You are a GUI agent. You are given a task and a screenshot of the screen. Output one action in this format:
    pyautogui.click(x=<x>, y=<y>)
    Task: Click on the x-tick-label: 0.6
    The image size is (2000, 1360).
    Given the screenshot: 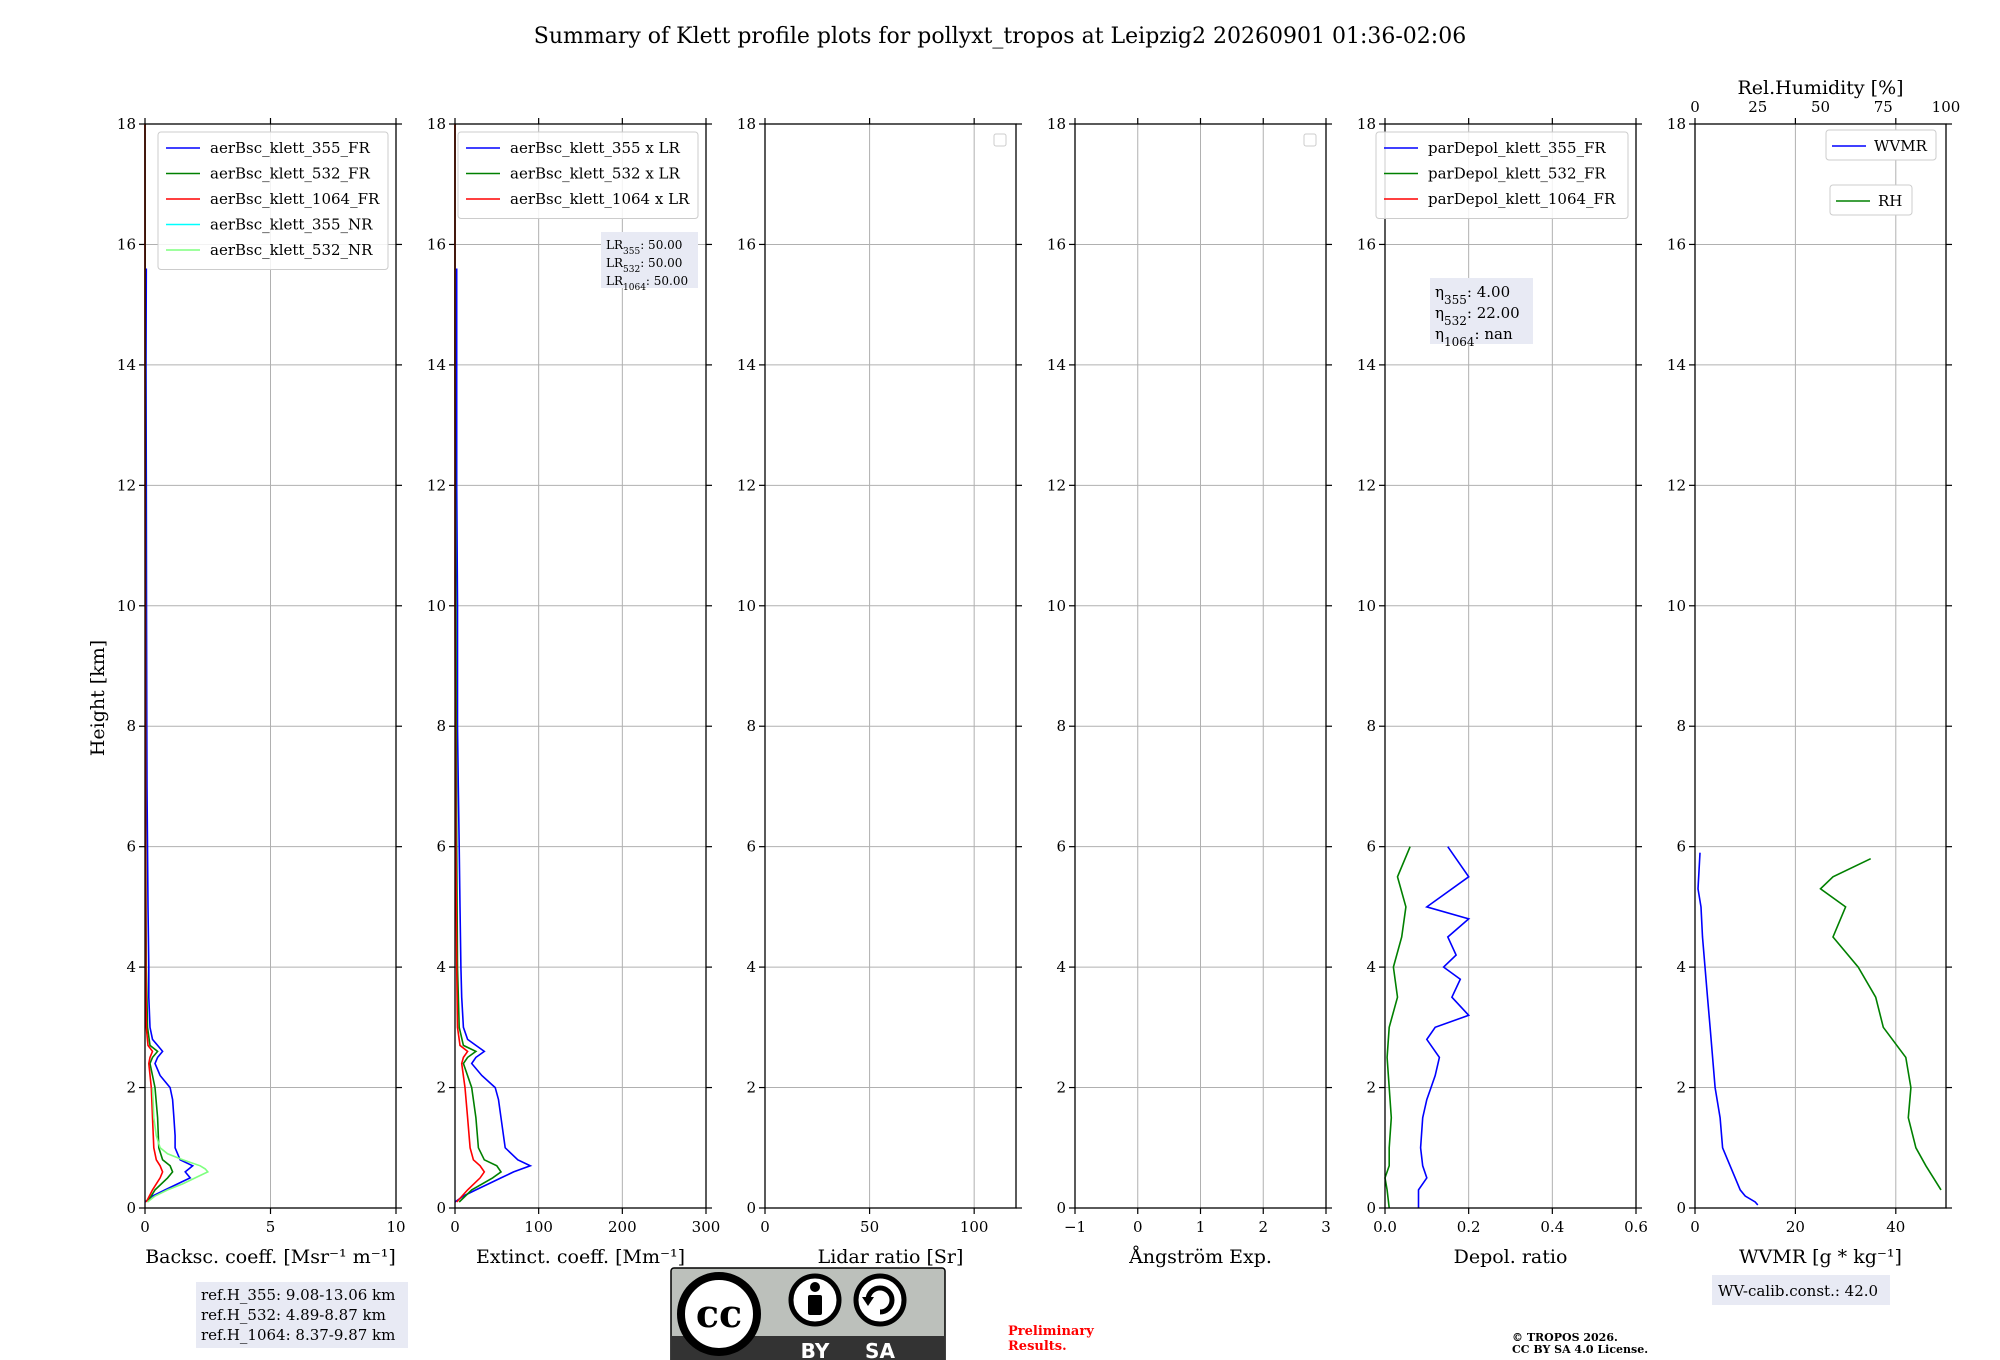 What is the action you would take?
    pyautogui.click(x=1636, y=1227)
    